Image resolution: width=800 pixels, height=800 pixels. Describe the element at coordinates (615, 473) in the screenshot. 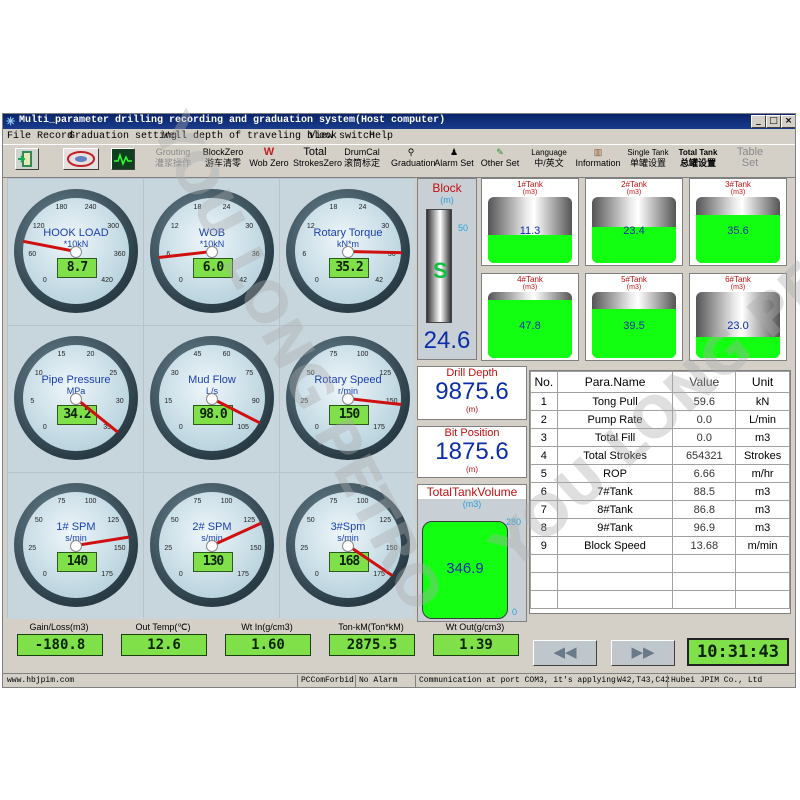

I see `table-cell: ROP` at that location.